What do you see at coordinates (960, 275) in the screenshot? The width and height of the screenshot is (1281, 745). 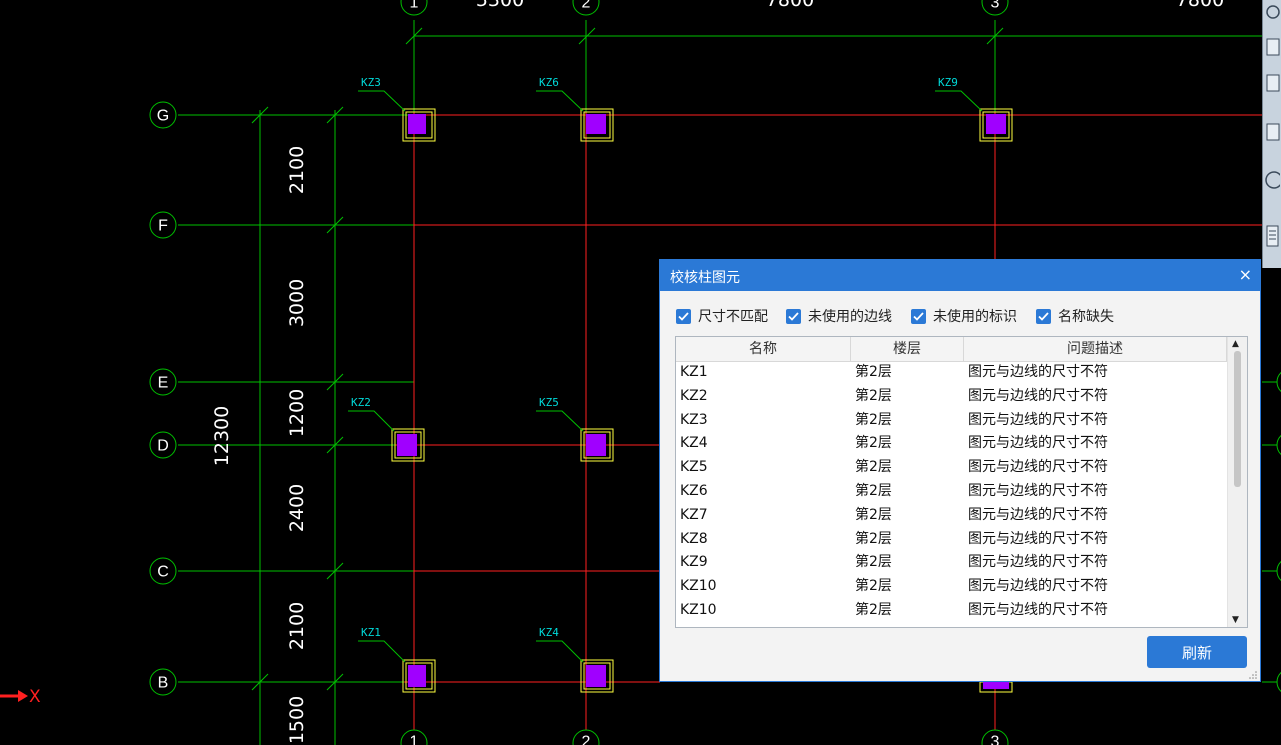 I see `dialog-titlebar: 校核柱图元 ×` at bounding box center [960, 275].